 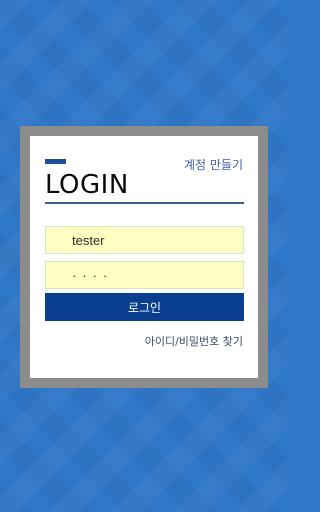 What do you see at coordinates (87, 185) in the screenshot?
I see `page-title: LOGIN` at bounding box center [87, 185].